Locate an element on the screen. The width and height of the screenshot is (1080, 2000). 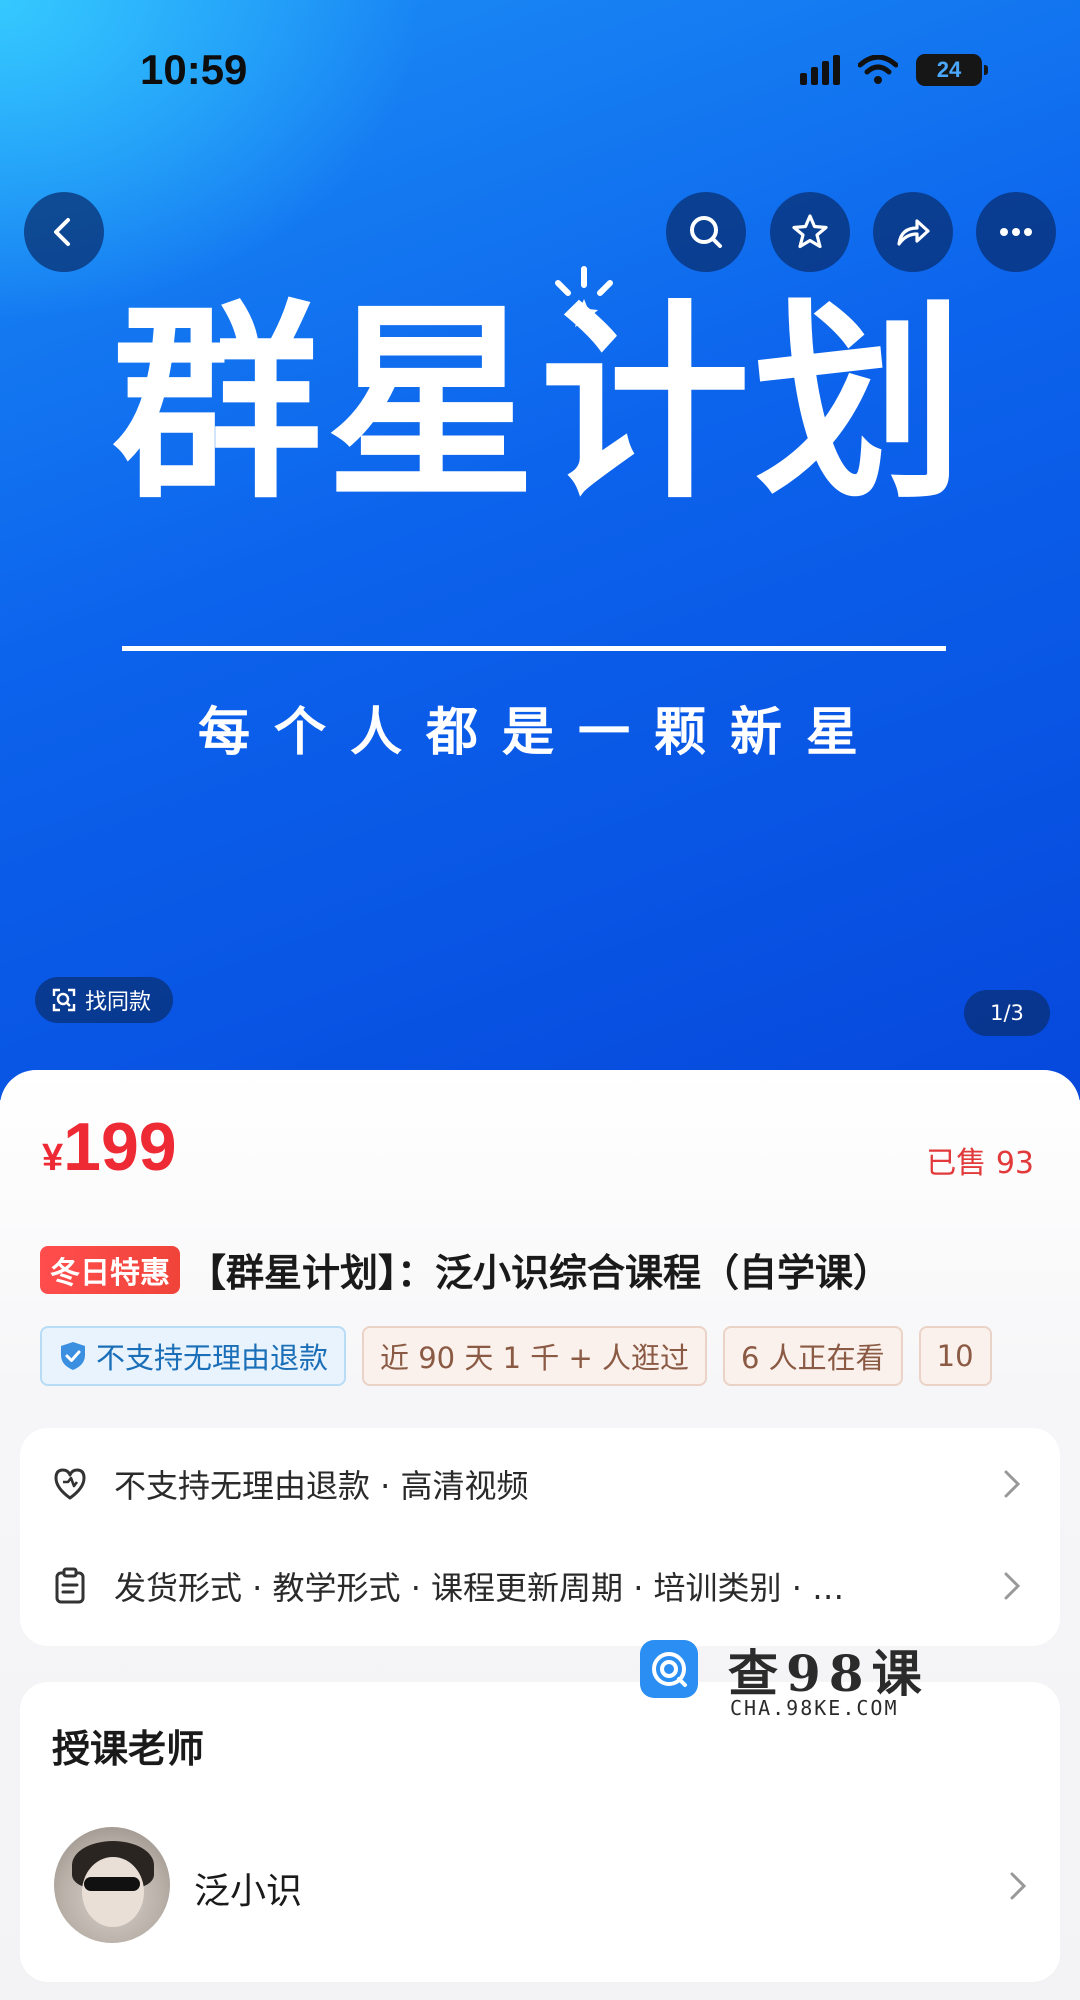
find-same-button: 找同款 is located at coordinates (104, 1000).